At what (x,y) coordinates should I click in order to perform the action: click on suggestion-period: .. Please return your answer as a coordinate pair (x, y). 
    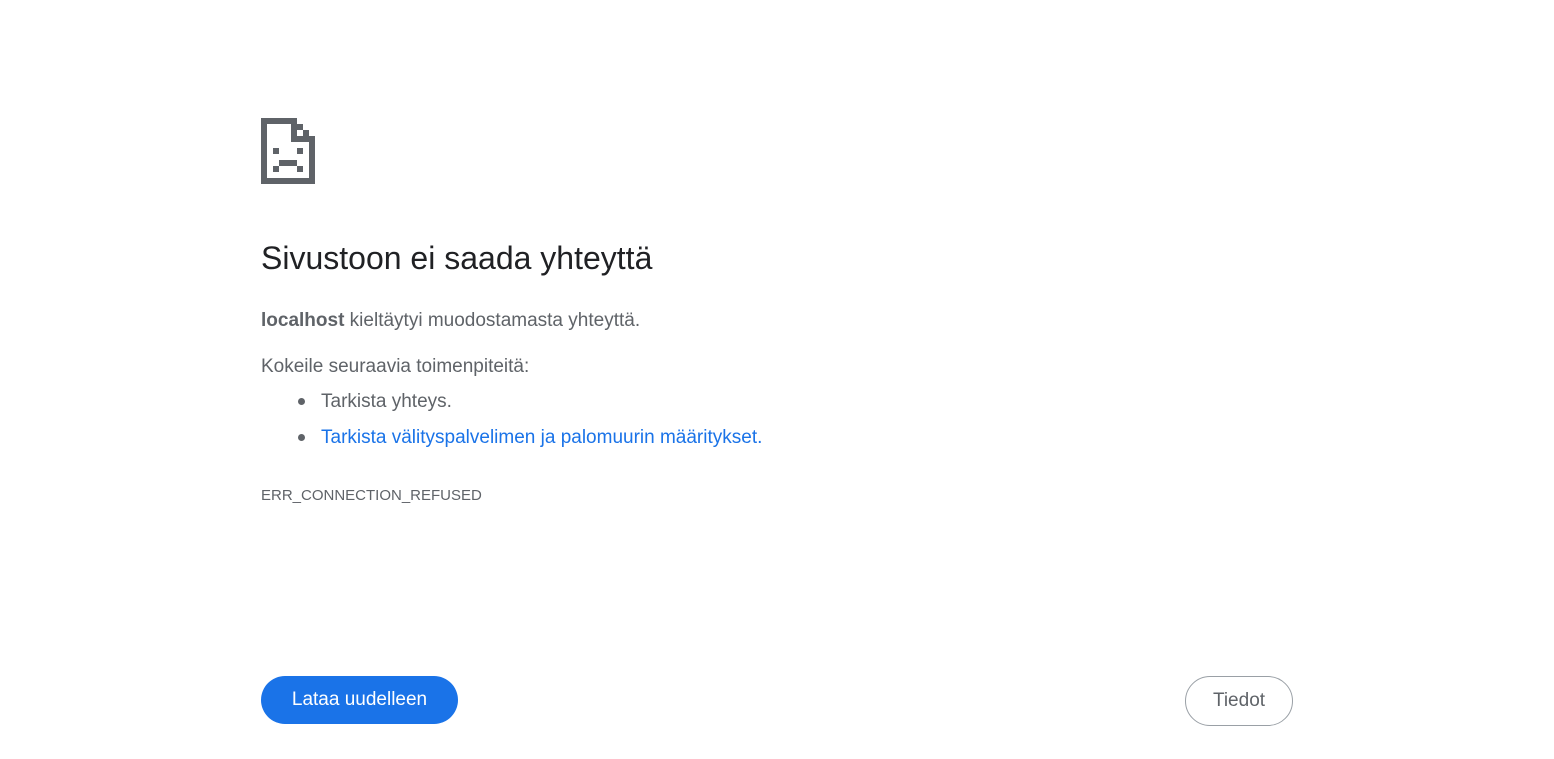
    Looking at the image, I should click on (760, 437).